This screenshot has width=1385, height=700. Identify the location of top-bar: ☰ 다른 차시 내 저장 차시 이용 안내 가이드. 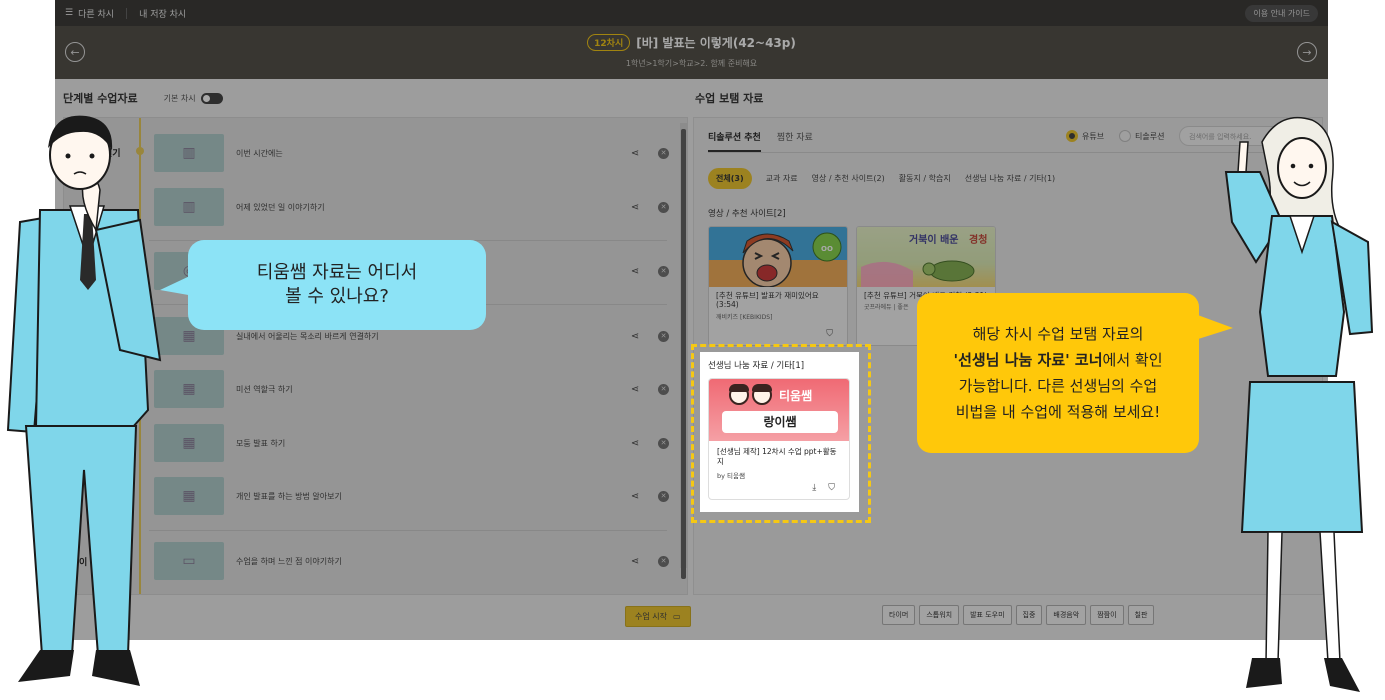
(691, 13).